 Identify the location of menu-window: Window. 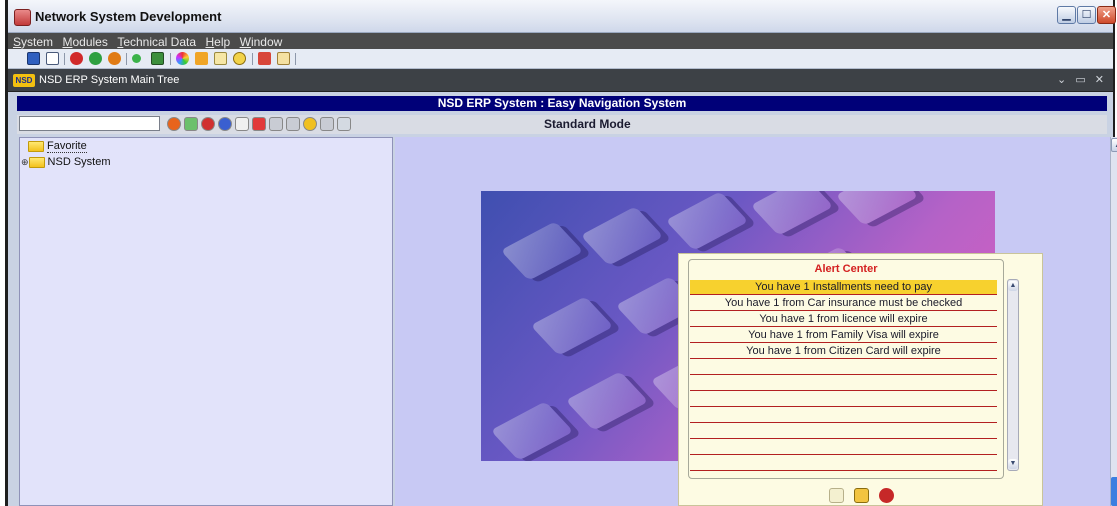
(261, 42).